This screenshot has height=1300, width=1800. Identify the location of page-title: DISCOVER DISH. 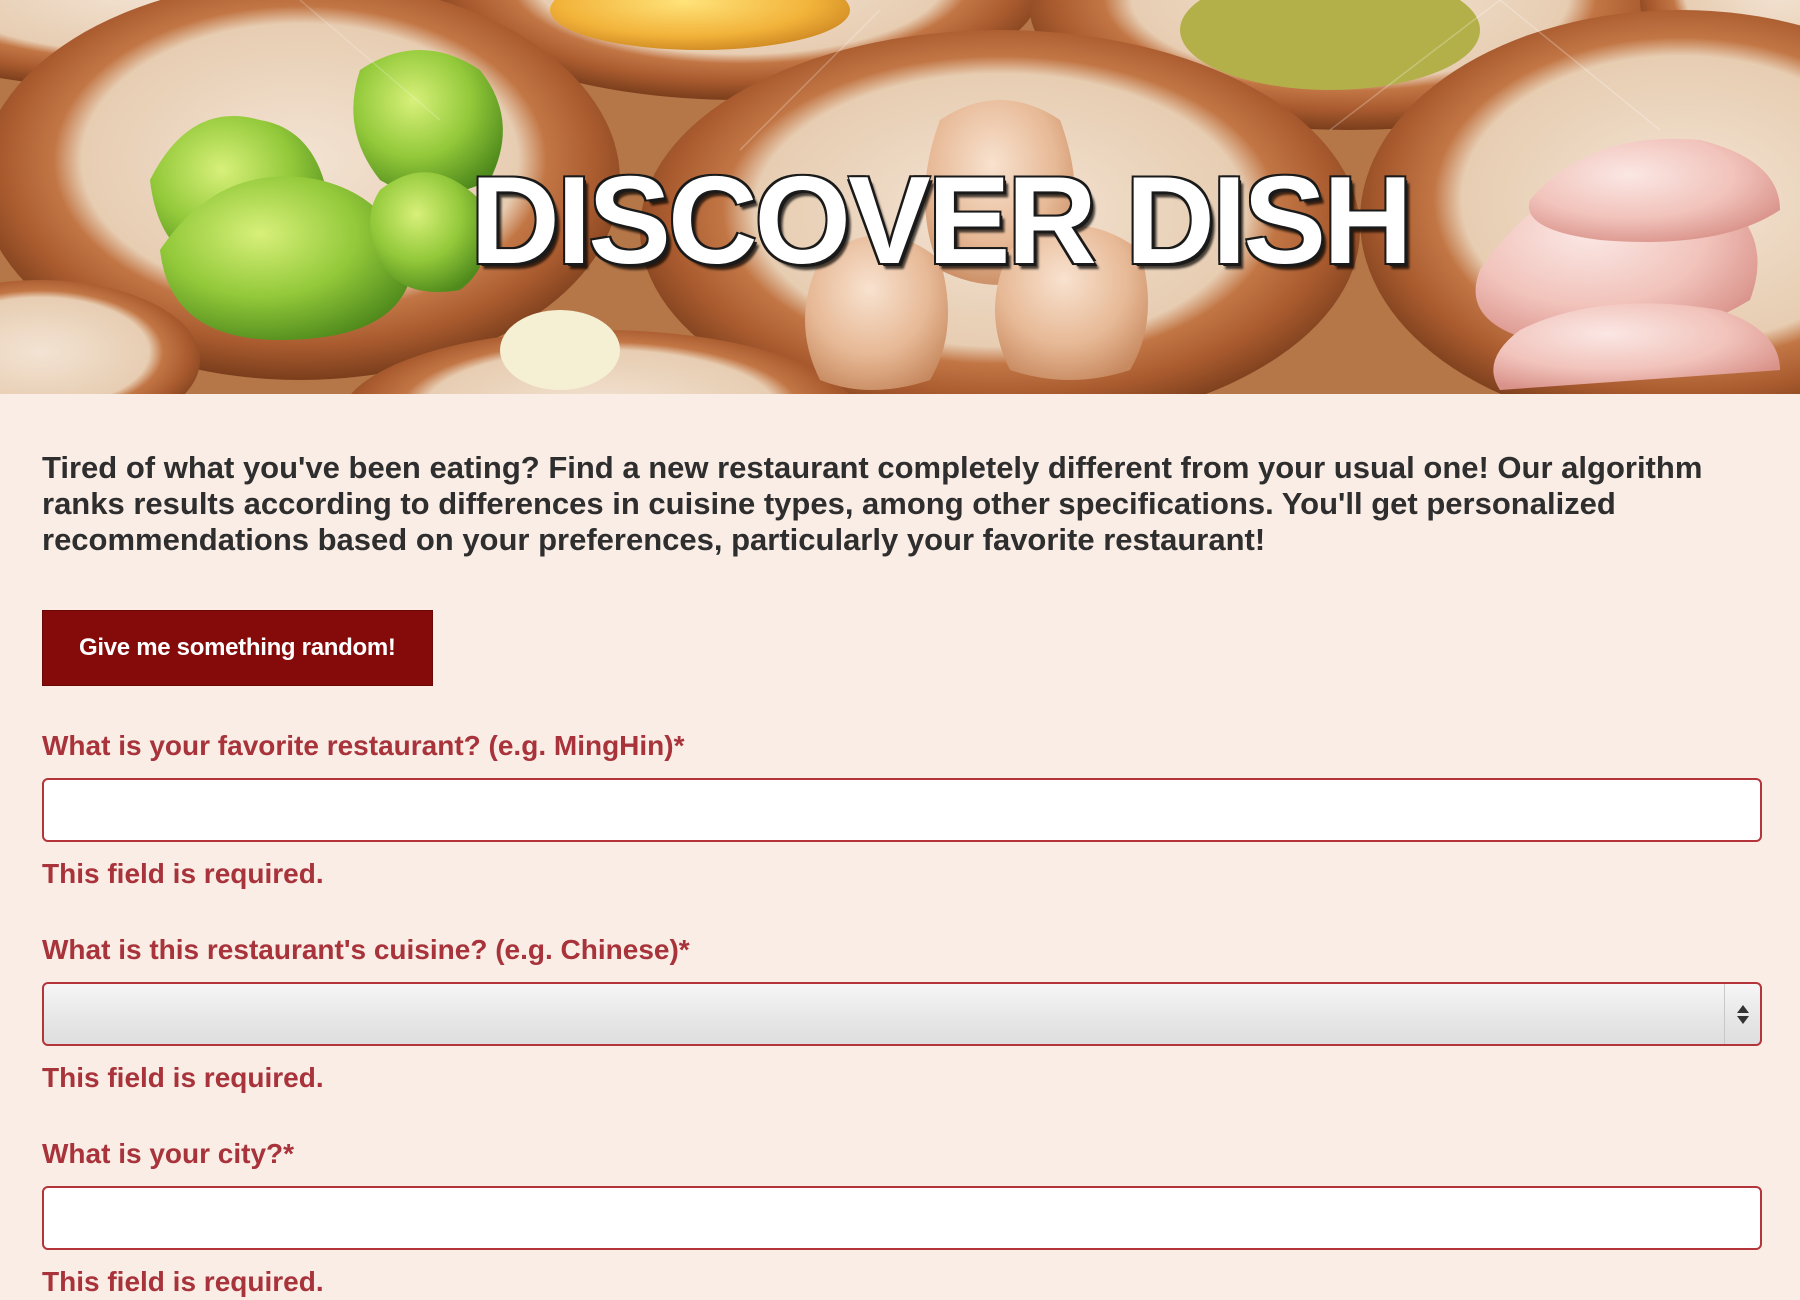
(941, 221).